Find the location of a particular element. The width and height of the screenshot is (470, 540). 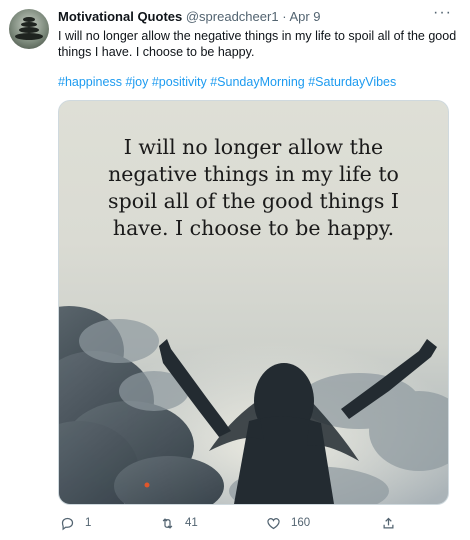

reply-count: 1 is located at coordinates (88, 523).